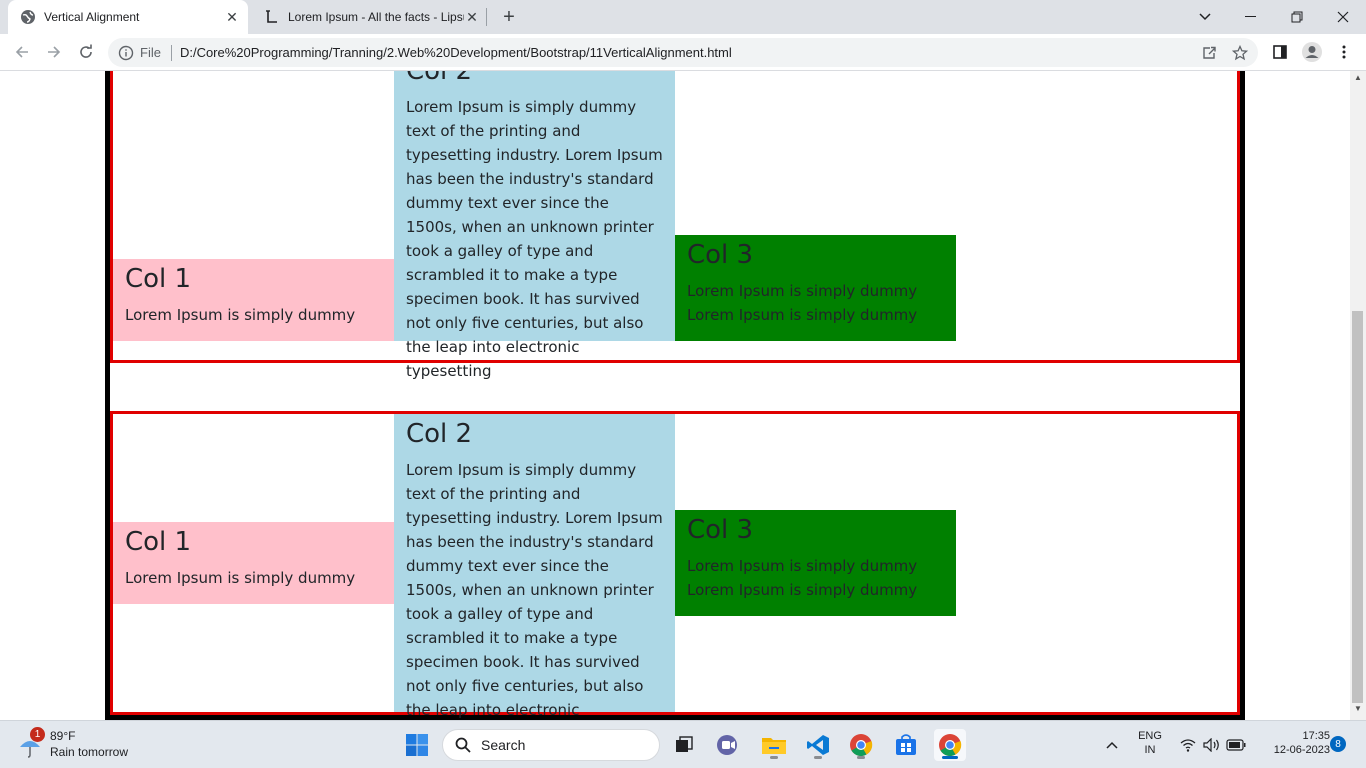 Image resolution: width=1366 pixels, height=768 pixels. I want to click on scroll-up-icon: ▲, so click(1358, 80).